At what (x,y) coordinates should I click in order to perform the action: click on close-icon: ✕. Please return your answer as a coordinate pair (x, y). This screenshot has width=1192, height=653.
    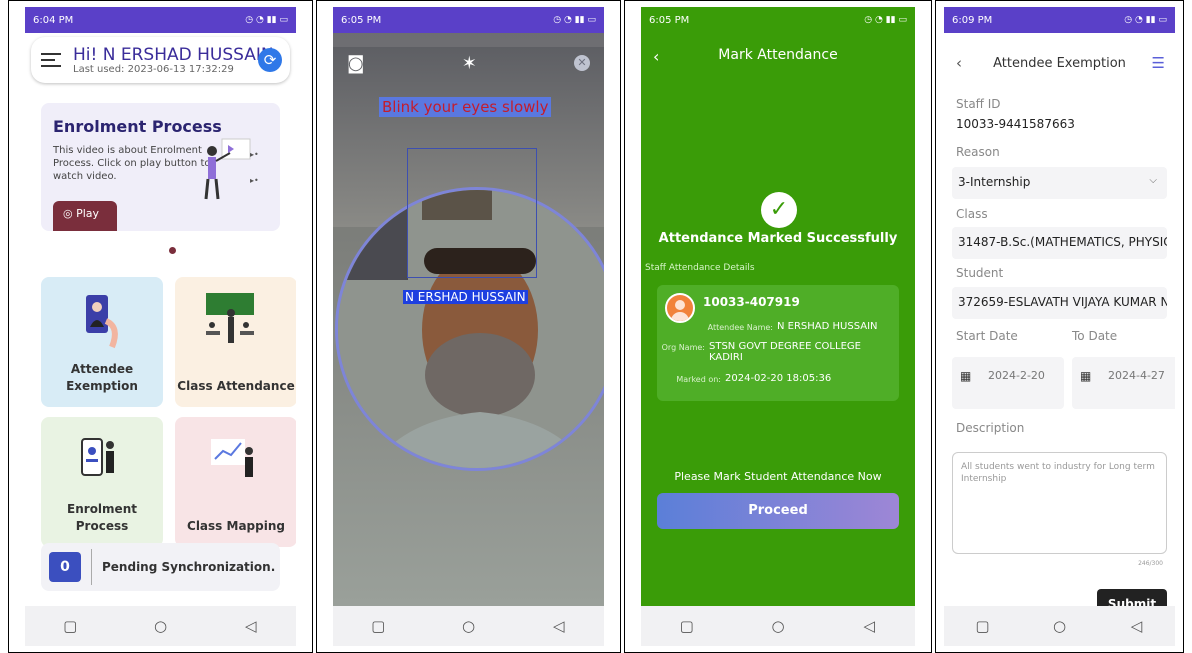
    Looking at the image, I should click on (582, 63).